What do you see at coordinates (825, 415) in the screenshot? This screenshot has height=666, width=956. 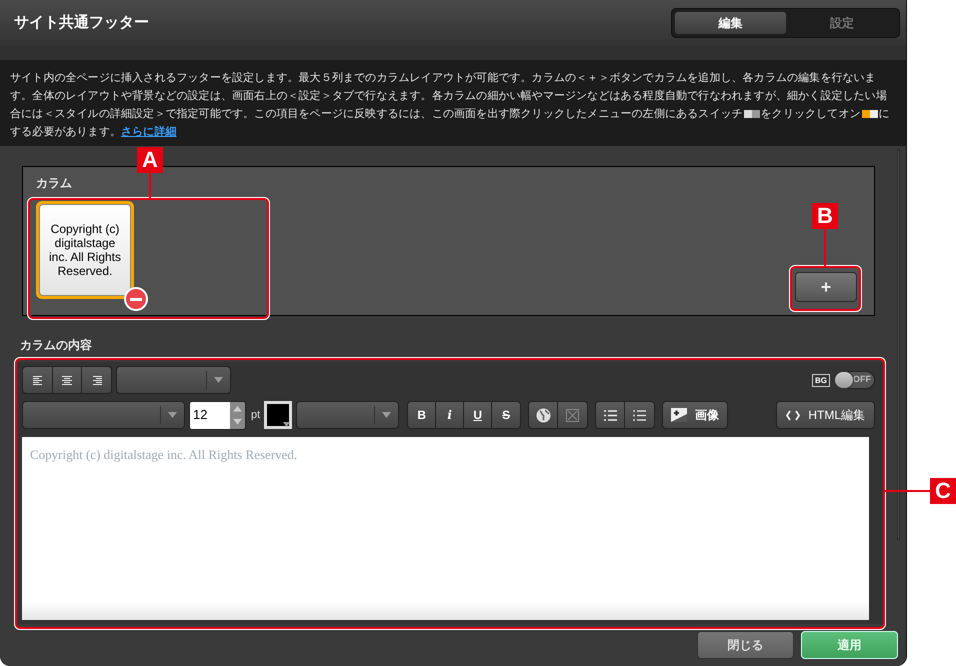 I see `html-edit-button: HTML編集` at bounding box center [825, 415].